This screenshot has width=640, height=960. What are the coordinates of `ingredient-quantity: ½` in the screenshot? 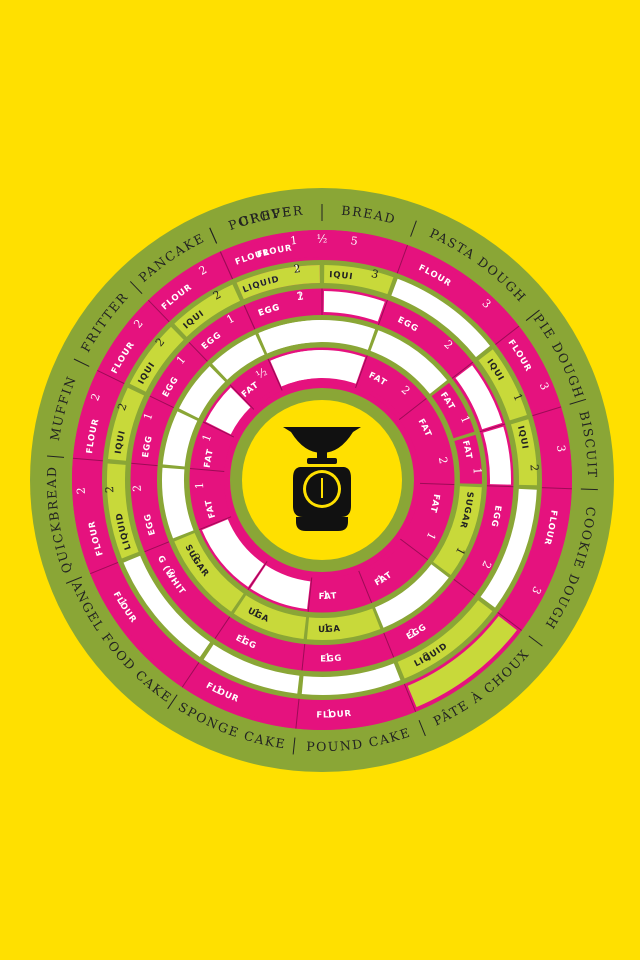 It's located at (322, 239).